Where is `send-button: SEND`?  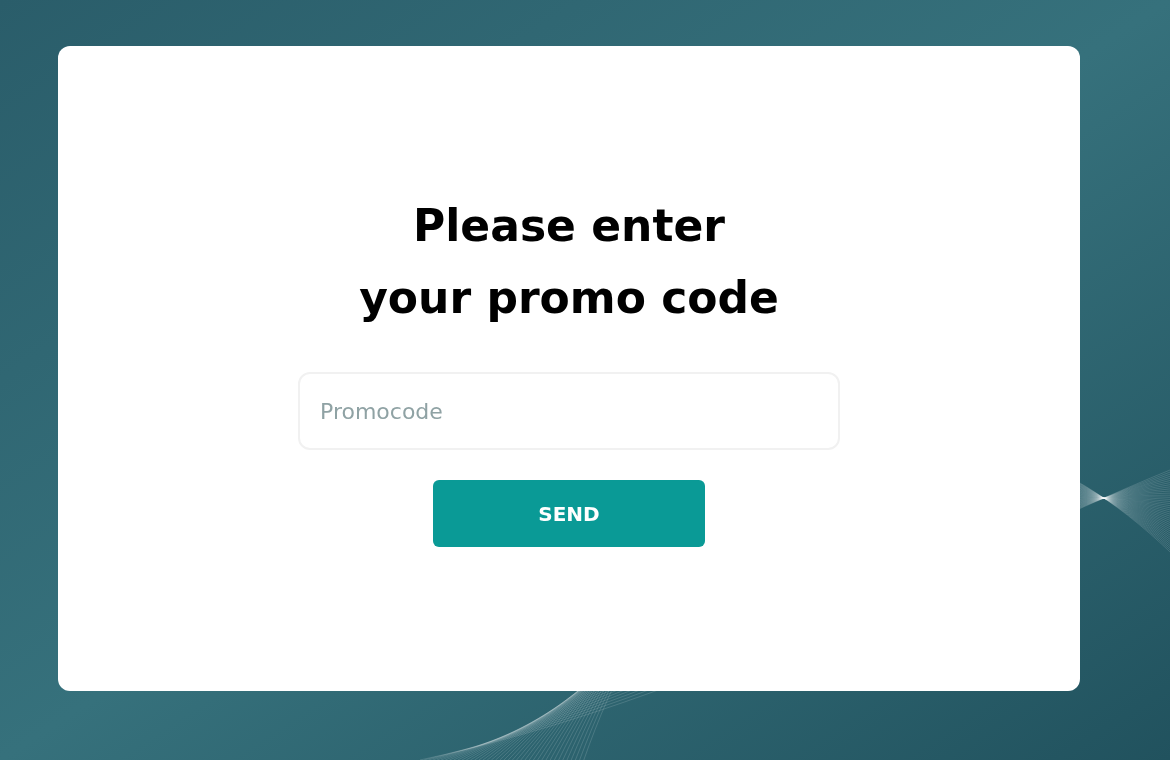 send-button: SEND is located at coordinates (569, 513).